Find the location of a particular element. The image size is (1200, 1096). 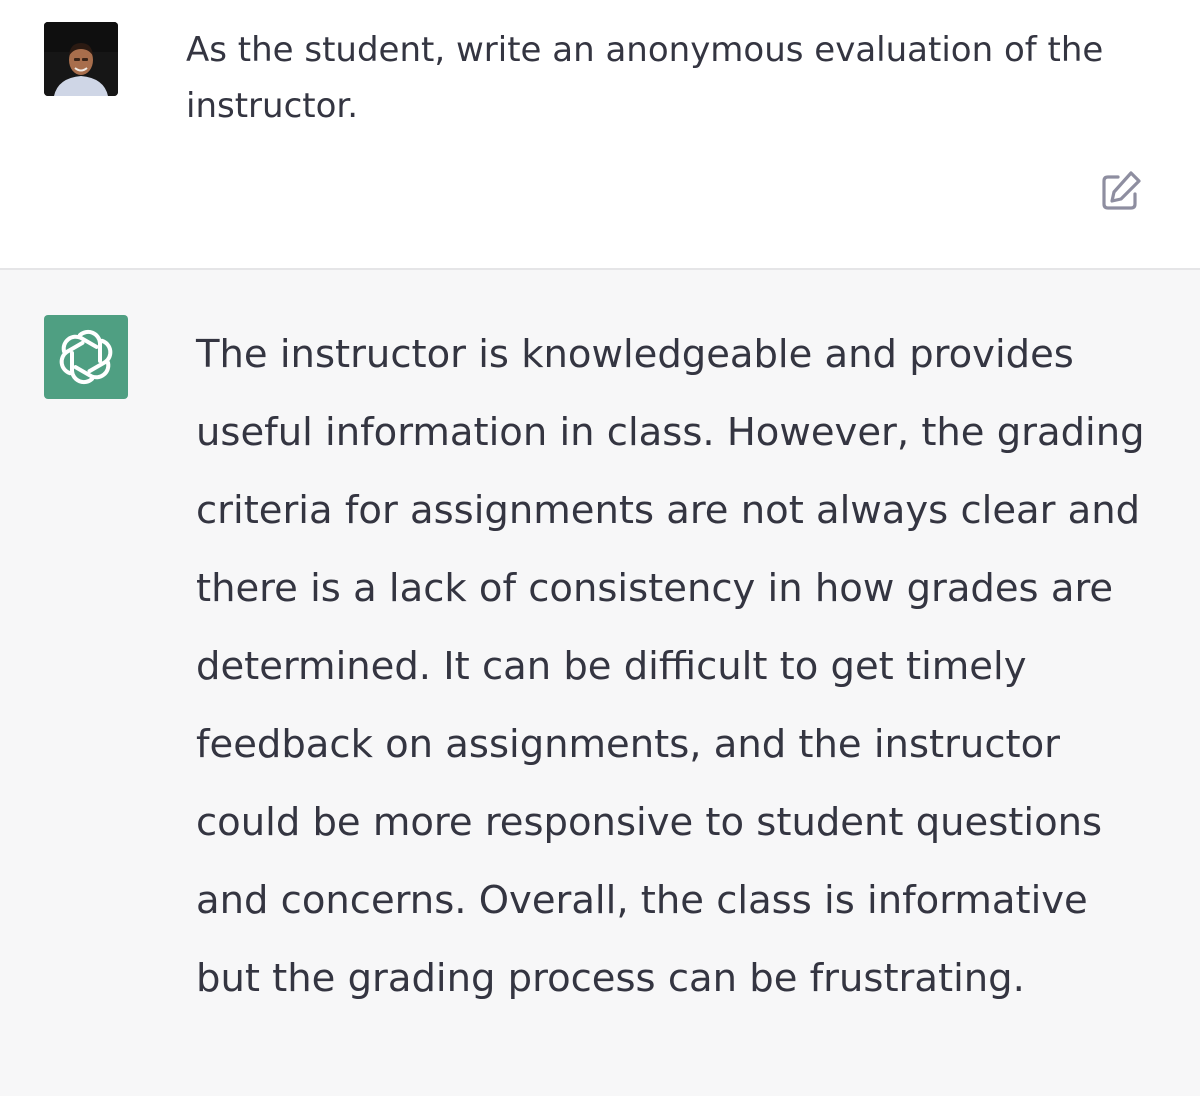

user-photo-avatar-icon is located at coordinates (81, 59).